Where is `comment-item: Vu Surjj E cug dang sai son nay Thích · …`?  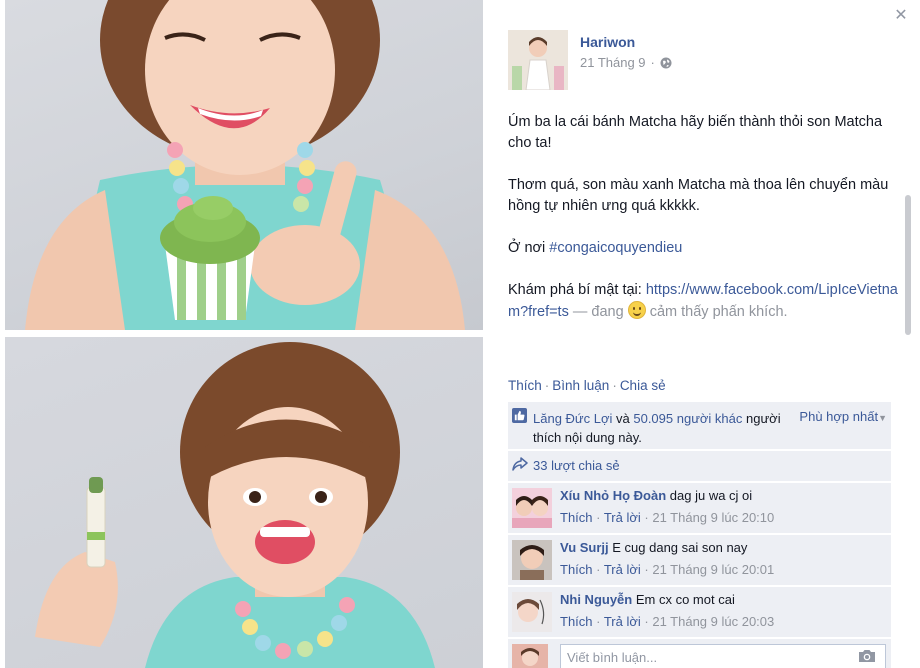 comment-item: Vu Surjj E cug dang sai son nay Thích · … is located at coordinates (699, 560).